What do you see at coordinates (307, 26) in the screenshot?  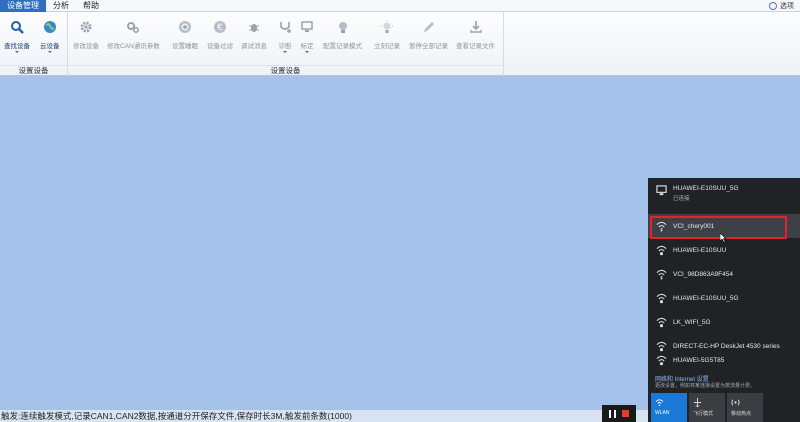 I see `monitor-icon` at bounding box center [307, 26].